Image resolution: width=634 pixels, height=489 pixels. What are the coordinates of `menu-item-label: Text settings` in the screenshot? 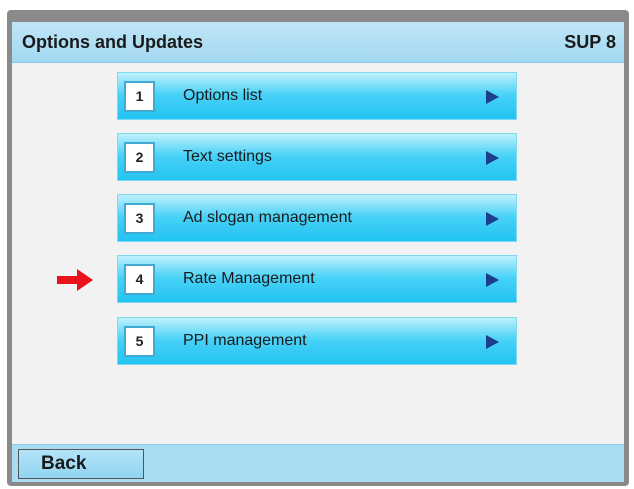 It's located at (227, 156).